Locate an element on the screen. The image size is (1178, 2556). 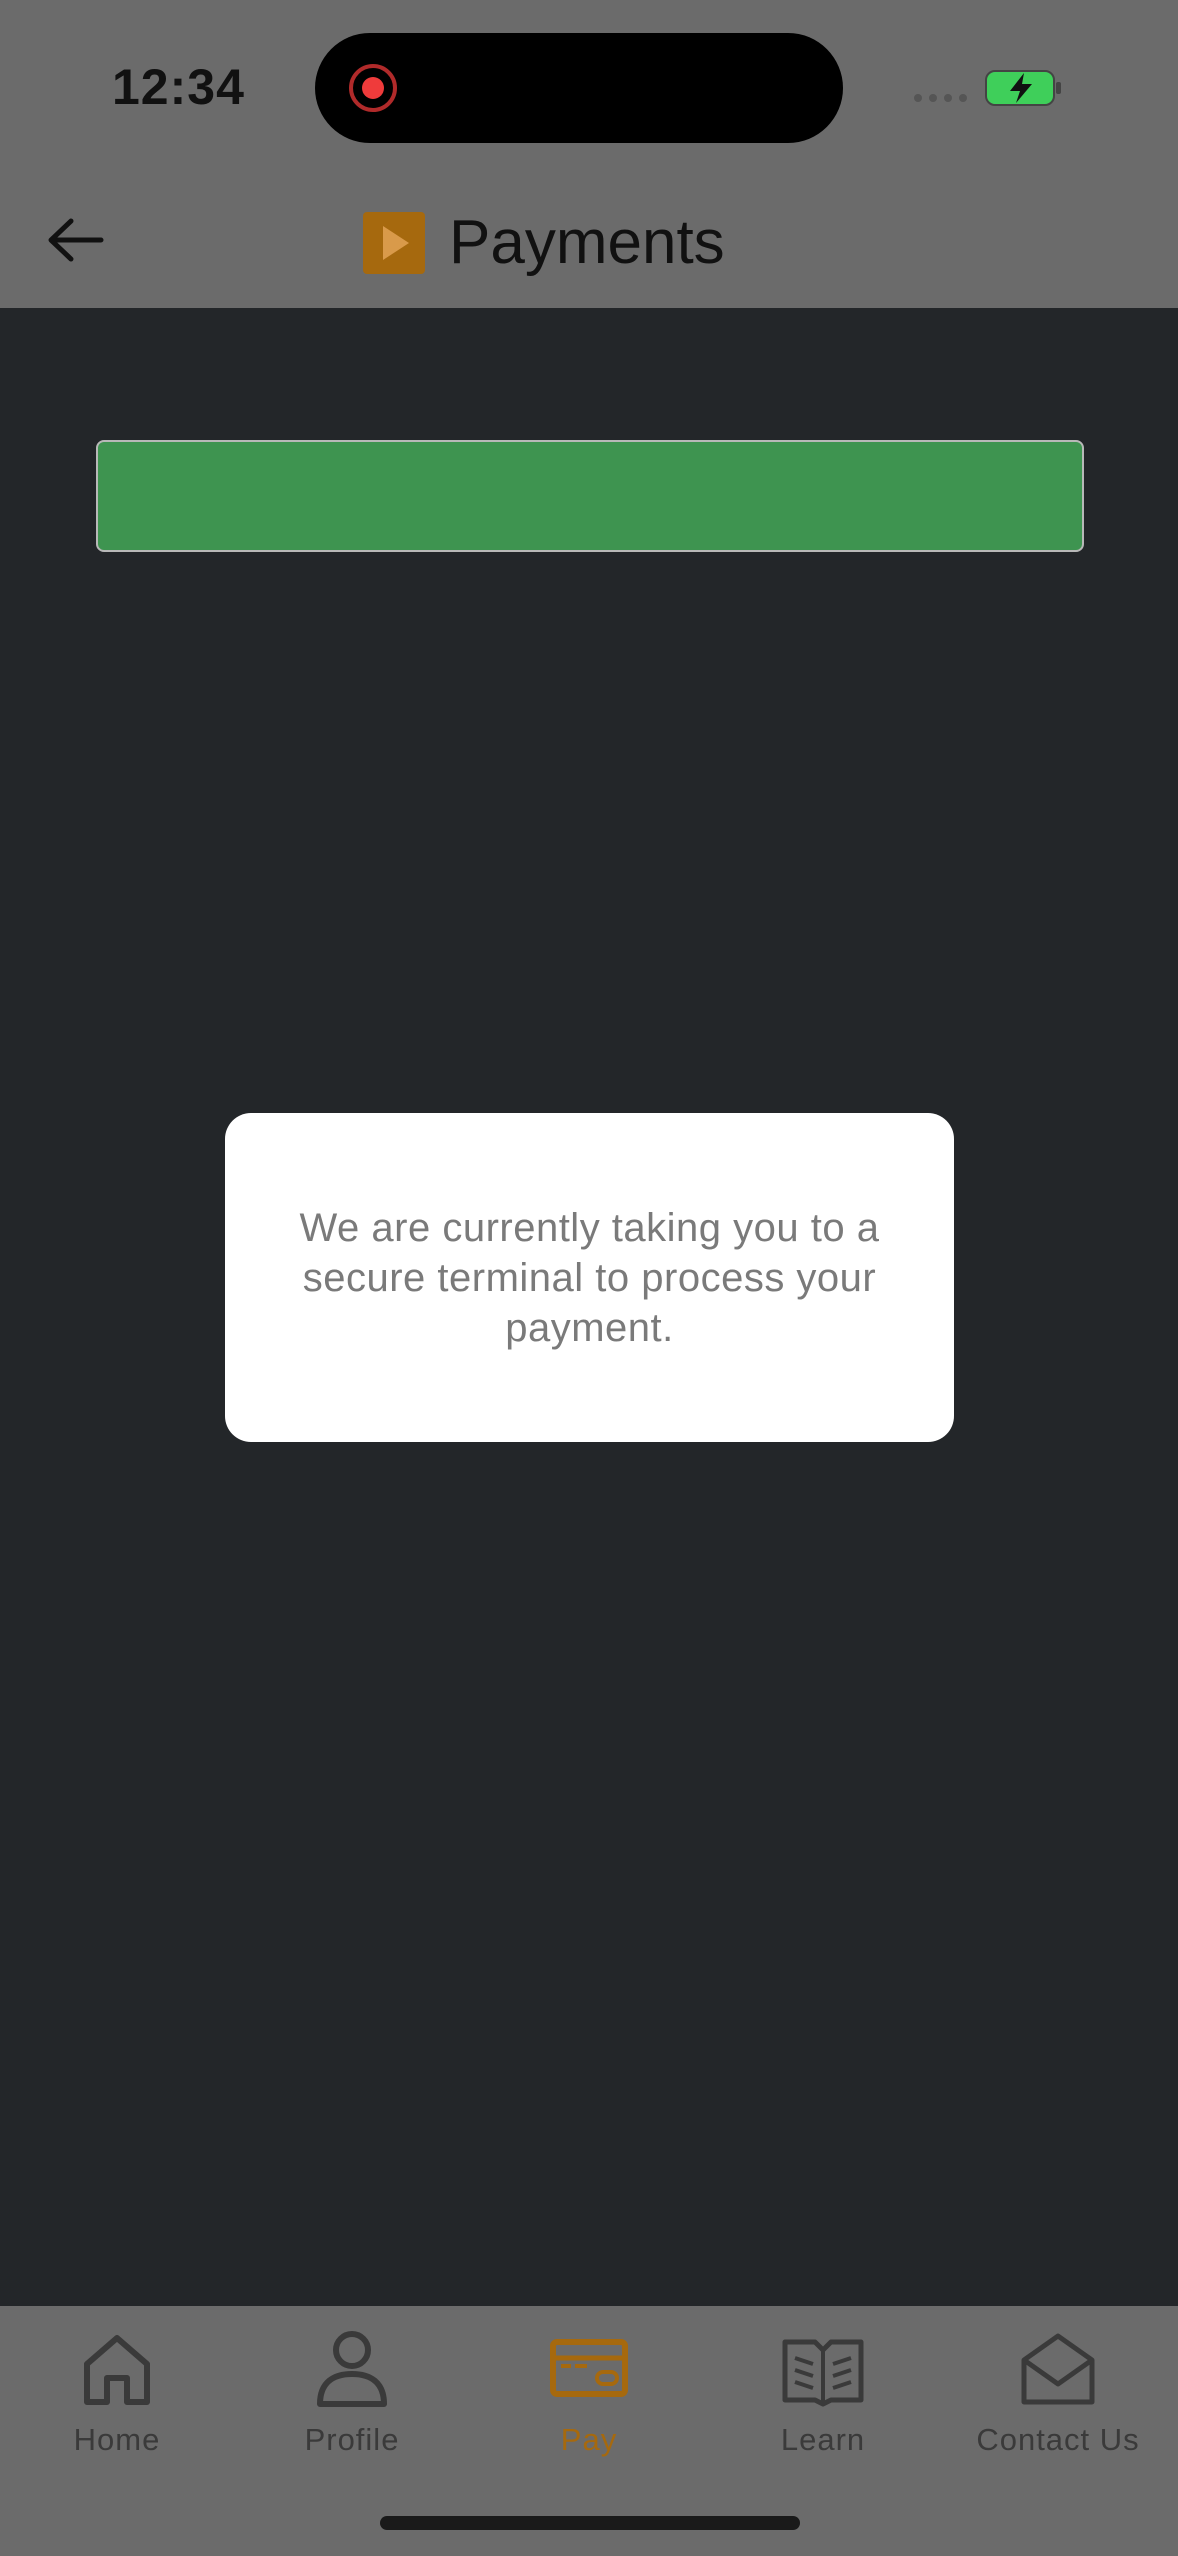
battery-charging-icon is located at coordinates (1023, 88).